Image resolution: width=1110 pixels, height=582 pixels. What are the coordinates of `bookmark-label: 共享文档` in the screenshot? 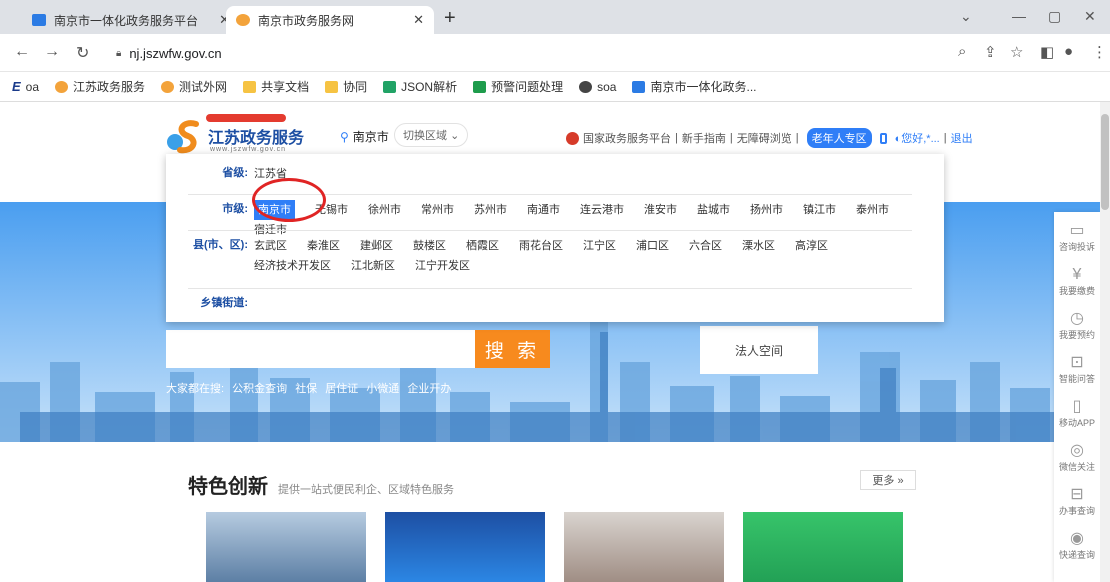 It's located at (285, 87).